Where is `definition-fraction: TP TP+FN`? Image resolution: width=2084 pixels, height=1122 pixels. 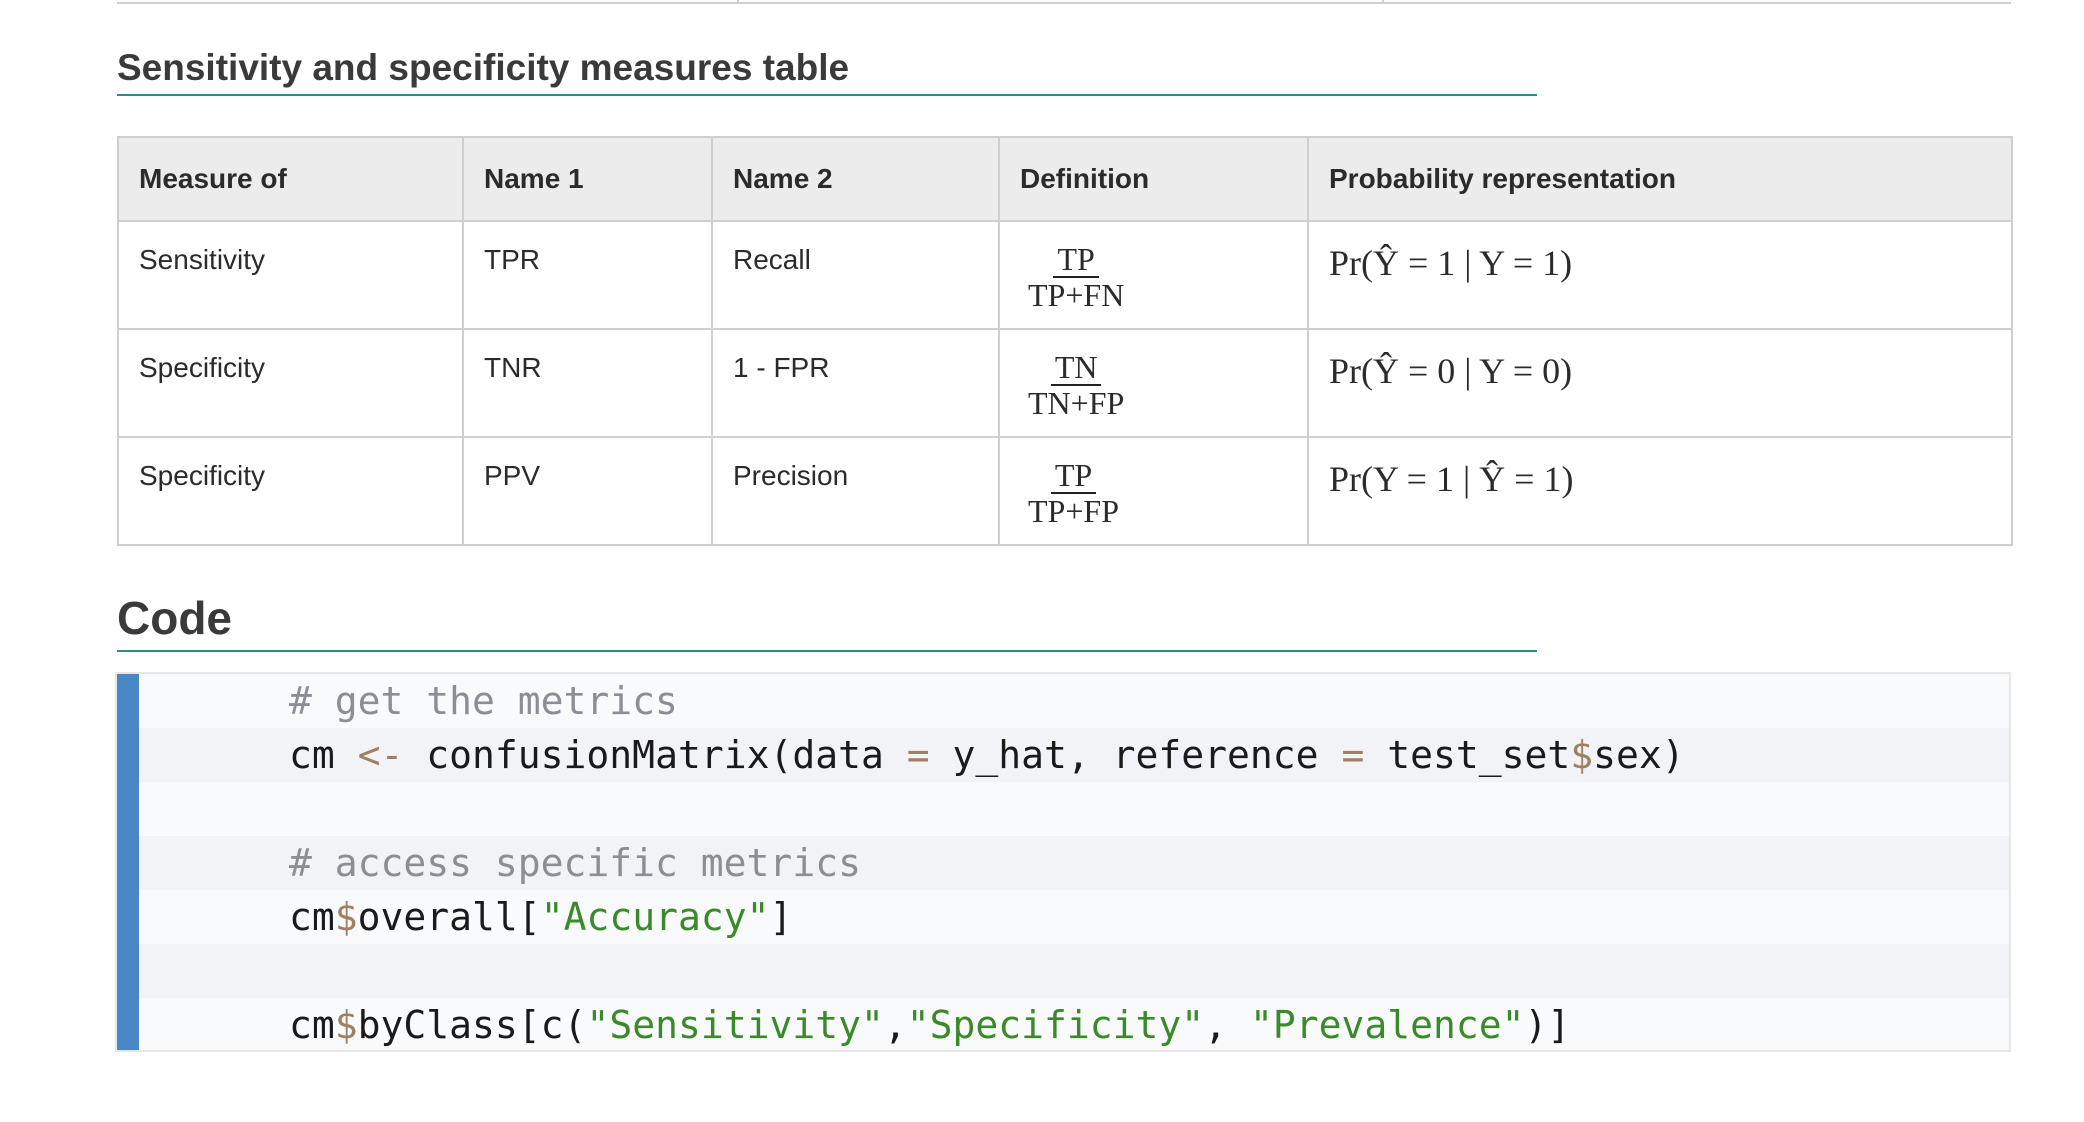
definition-fraction: TP TP+FN is located at coordinates (1076, 277).